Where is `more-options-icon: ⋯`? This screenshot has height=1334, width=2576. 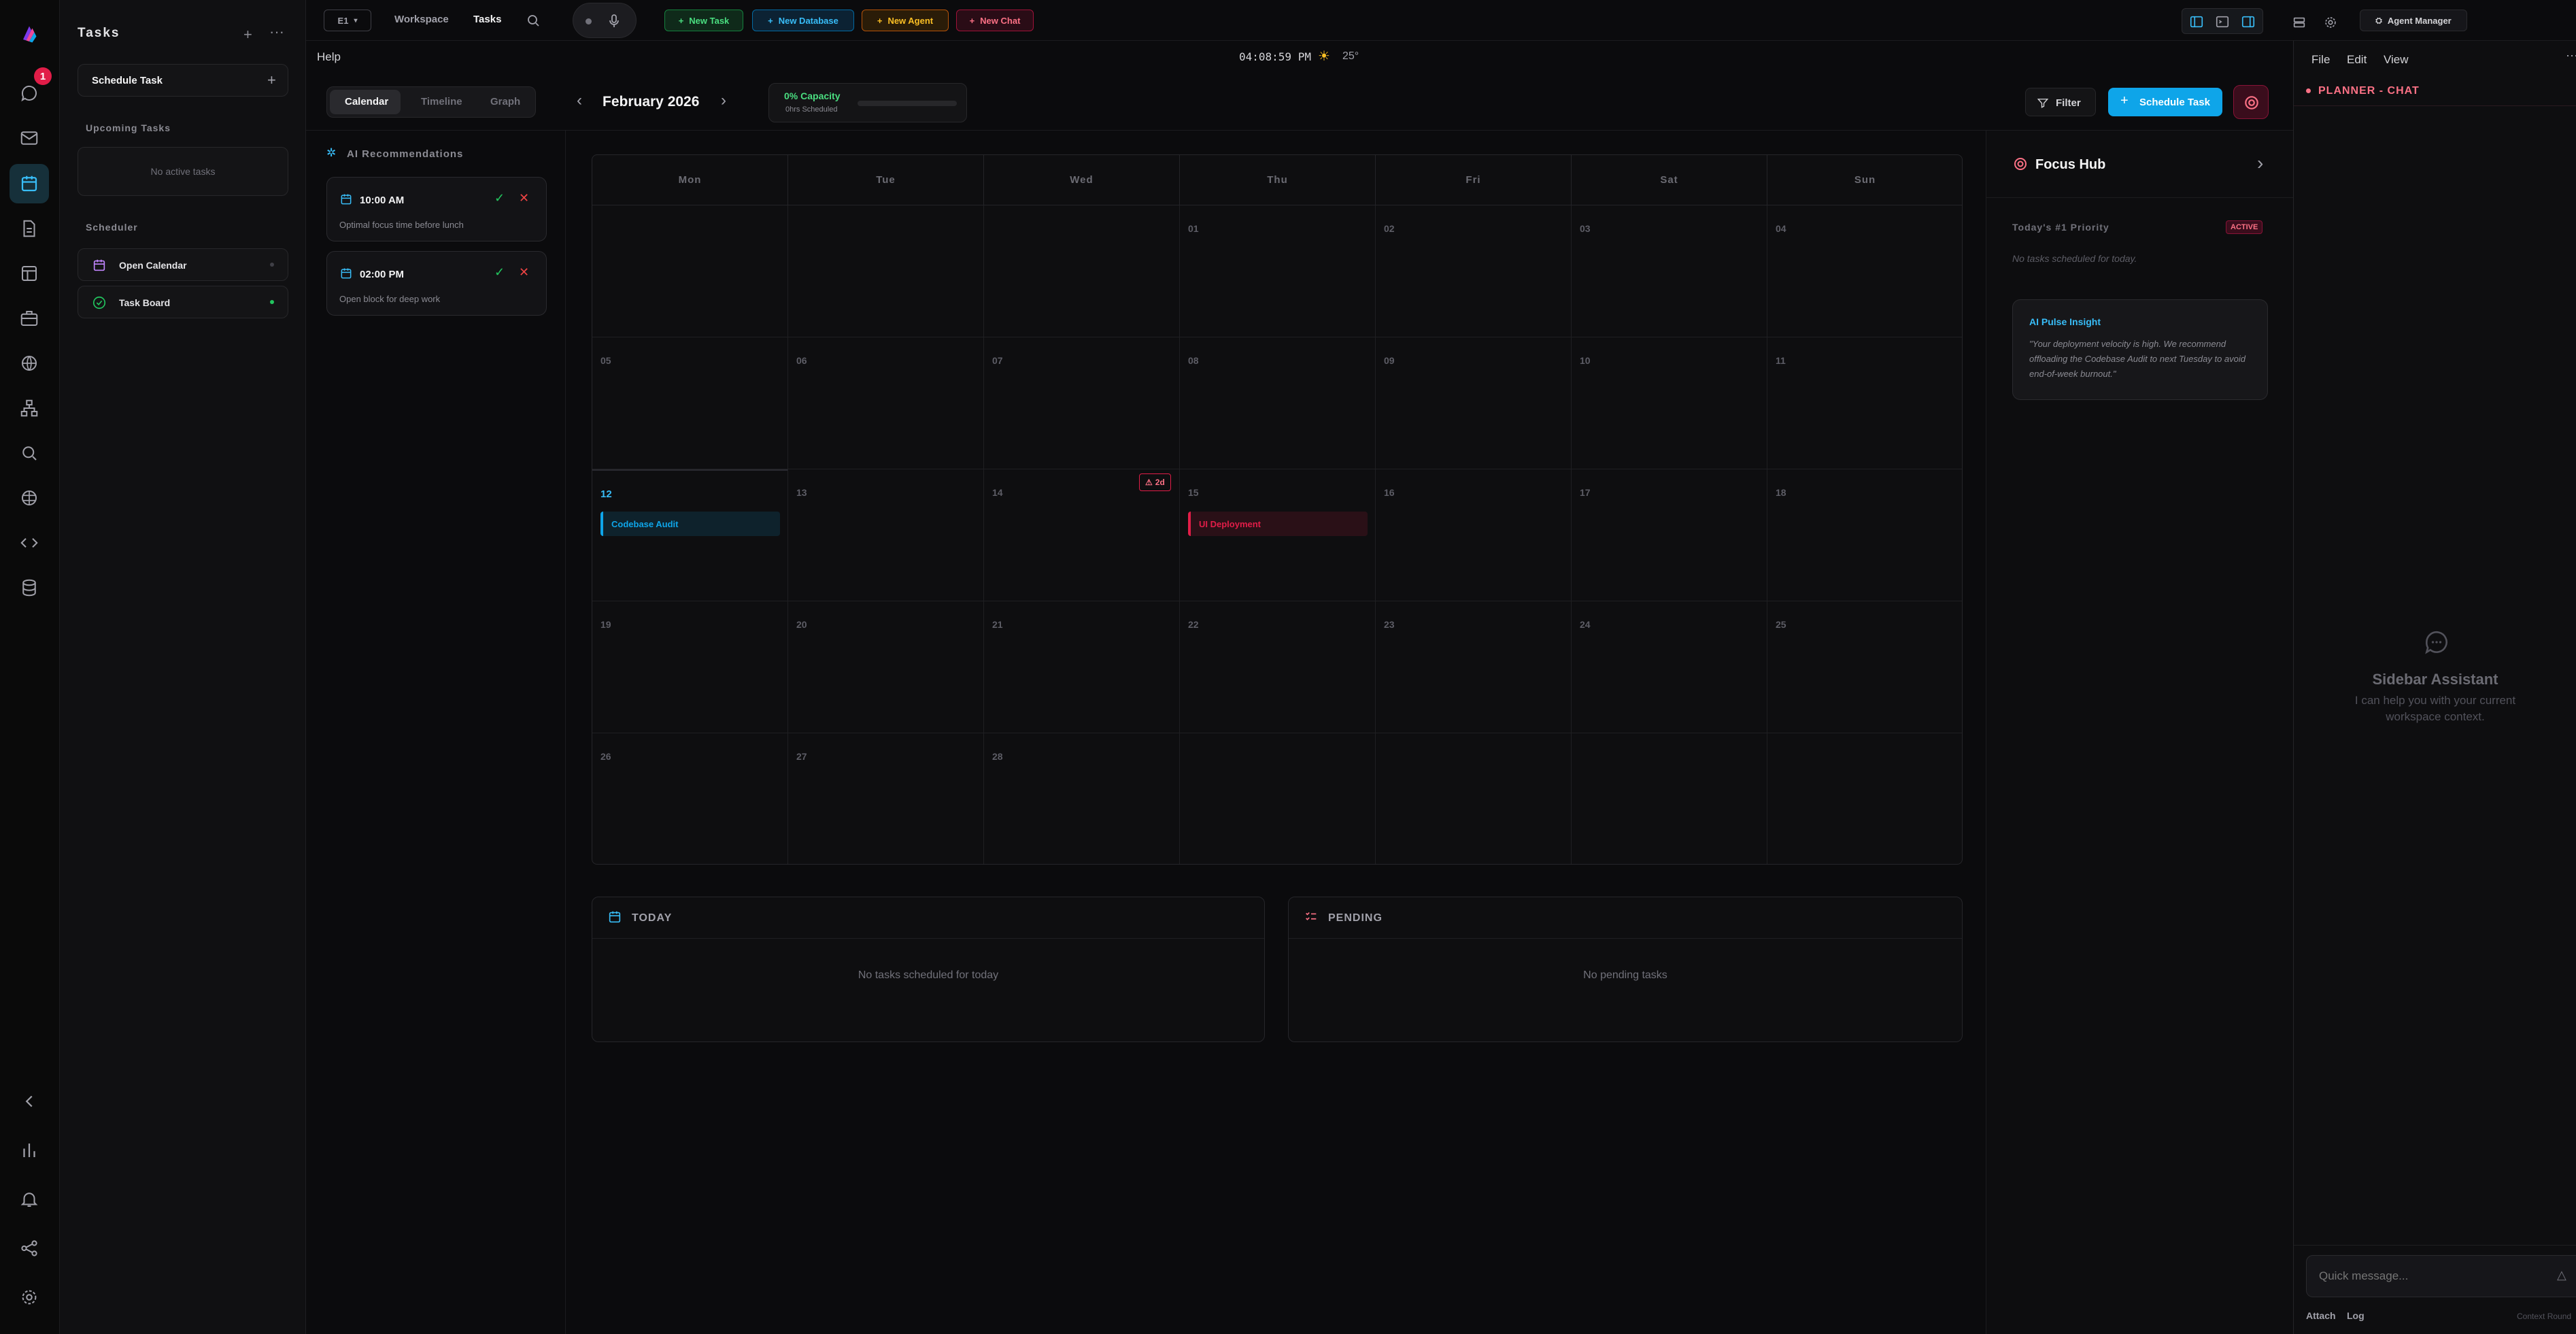 more-options-icon: ⋯ is located at coordinates (2571, 56).